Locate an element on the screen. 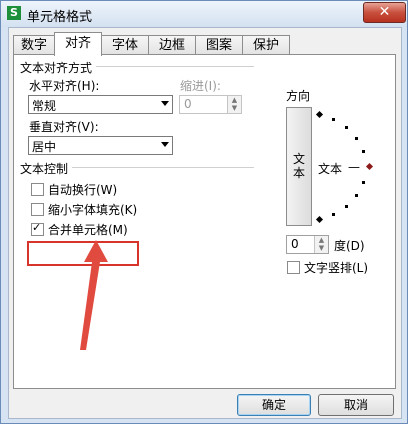  degrees-label: 度(D) is located at coordinates (349, 246).